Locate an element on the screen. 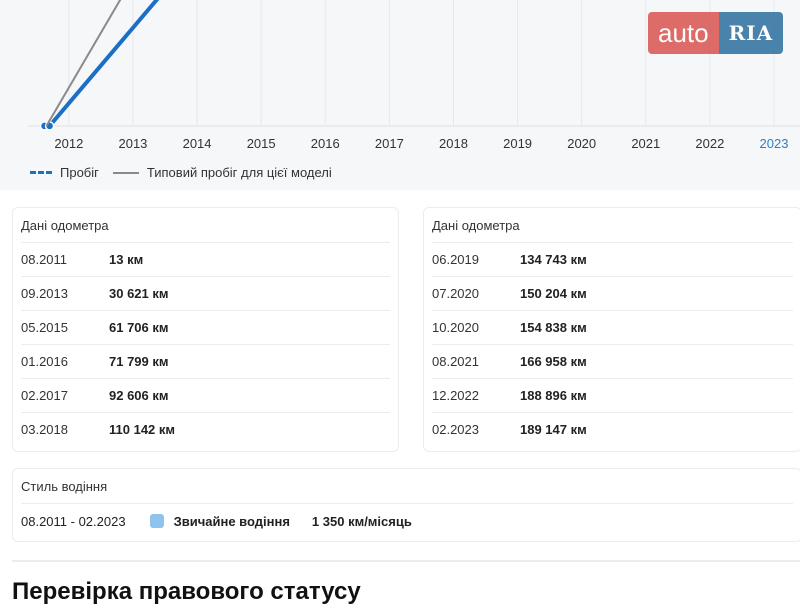 This screenshot has width=800, height=606. table-row: 09.2013 30 621 км is located at coordinates (205, 293).